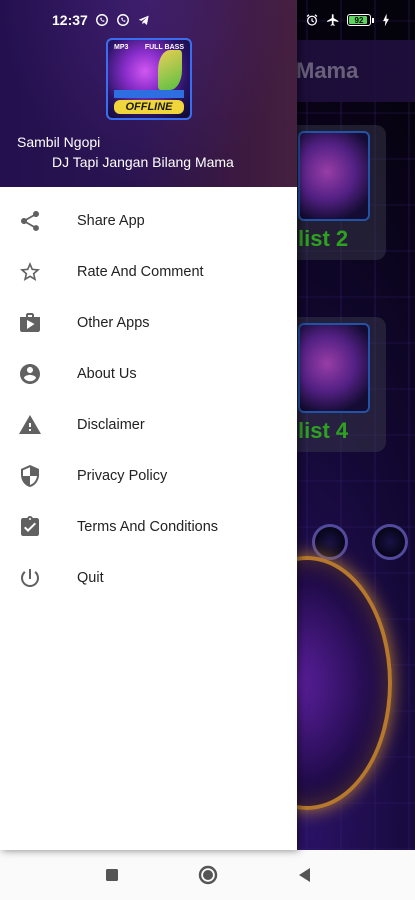 This screenshot has width=415, height=900. I want to click on power-icon, so click(30, 578).